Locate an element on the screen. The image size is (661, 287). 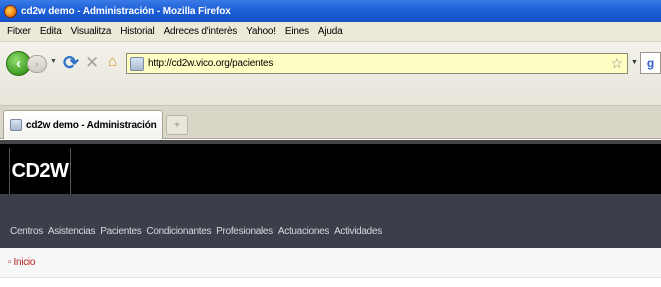
url-text: http://cd2w.vico.org/pacientes is located at coordinates (210, 63).